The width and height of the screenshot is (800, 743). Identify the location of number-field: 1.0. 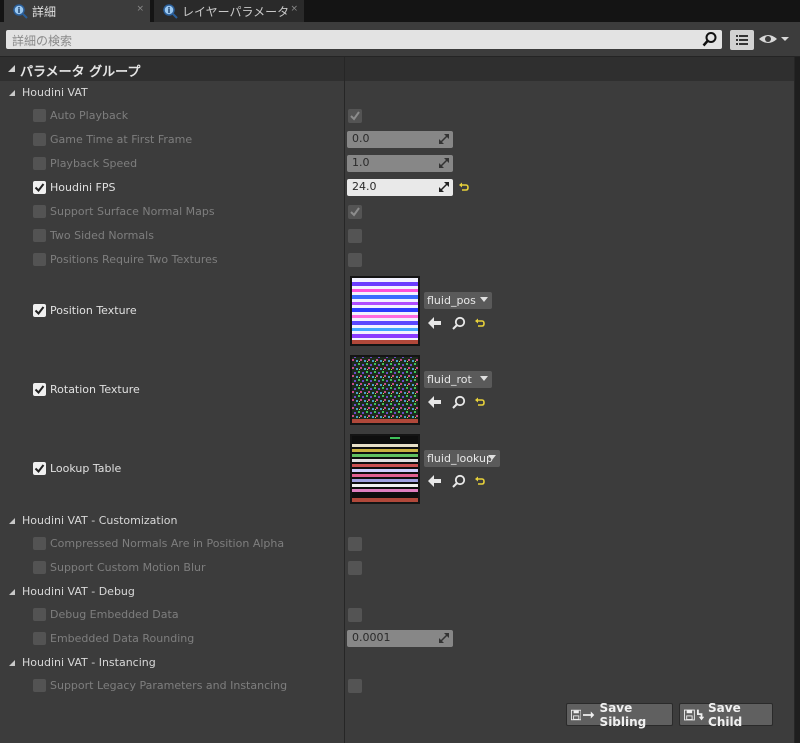
(400, 163).